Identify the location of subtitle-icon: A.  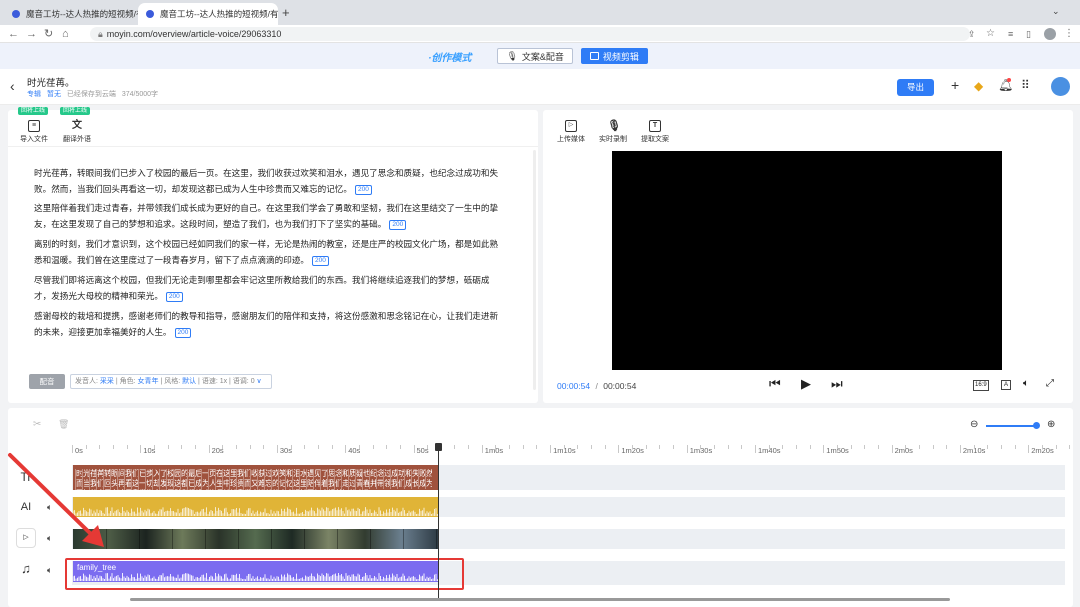
(1006, 385).